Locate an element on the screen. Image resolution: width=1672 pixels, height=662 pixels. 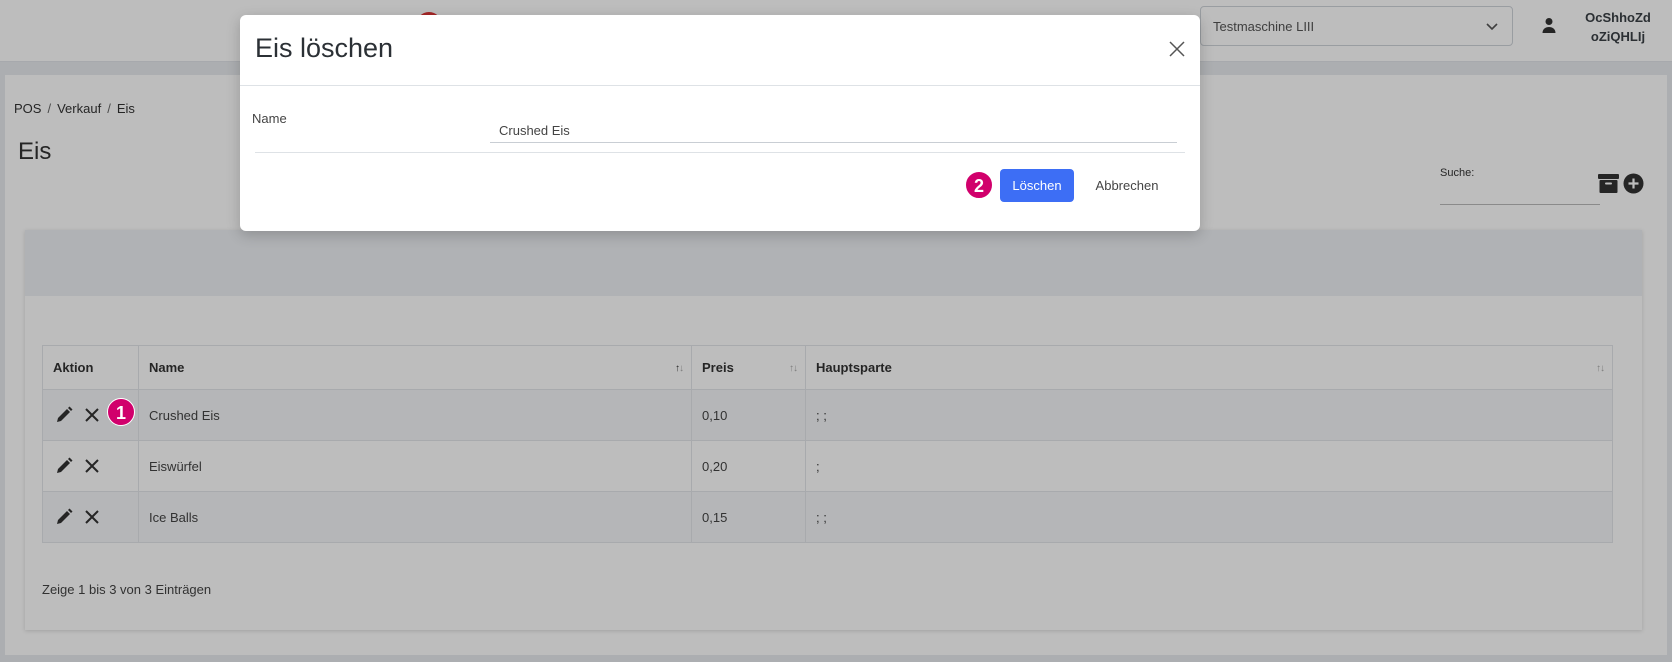
dialog-title: Eis löschen is located at coordinates (324, 48).